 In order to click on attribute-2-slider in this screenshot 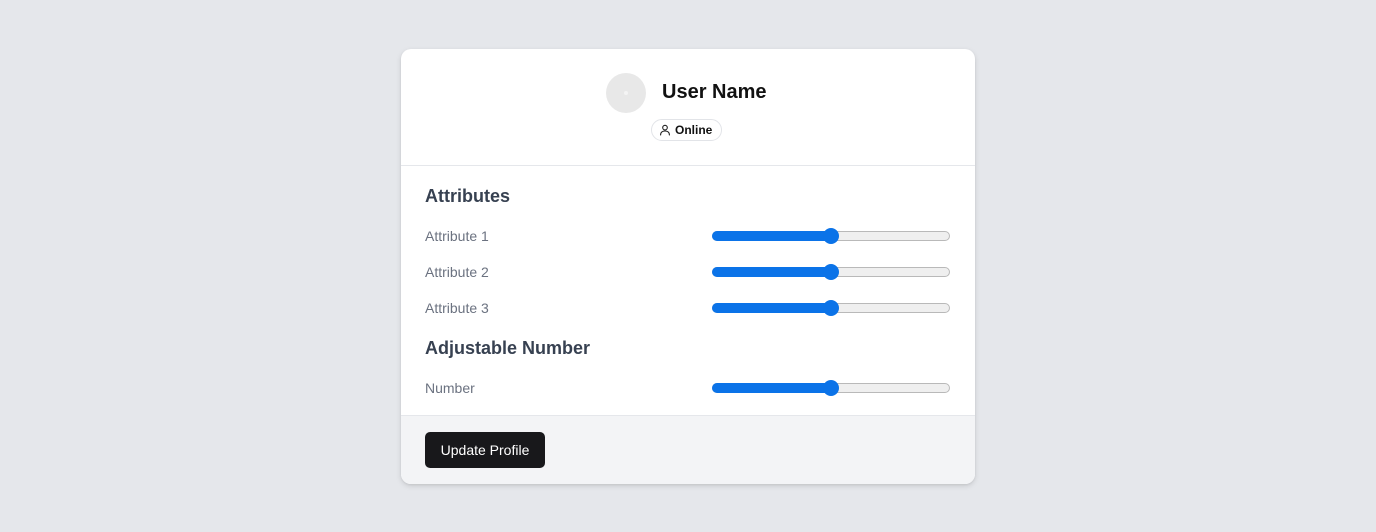, I will do `click(831, 272)`.